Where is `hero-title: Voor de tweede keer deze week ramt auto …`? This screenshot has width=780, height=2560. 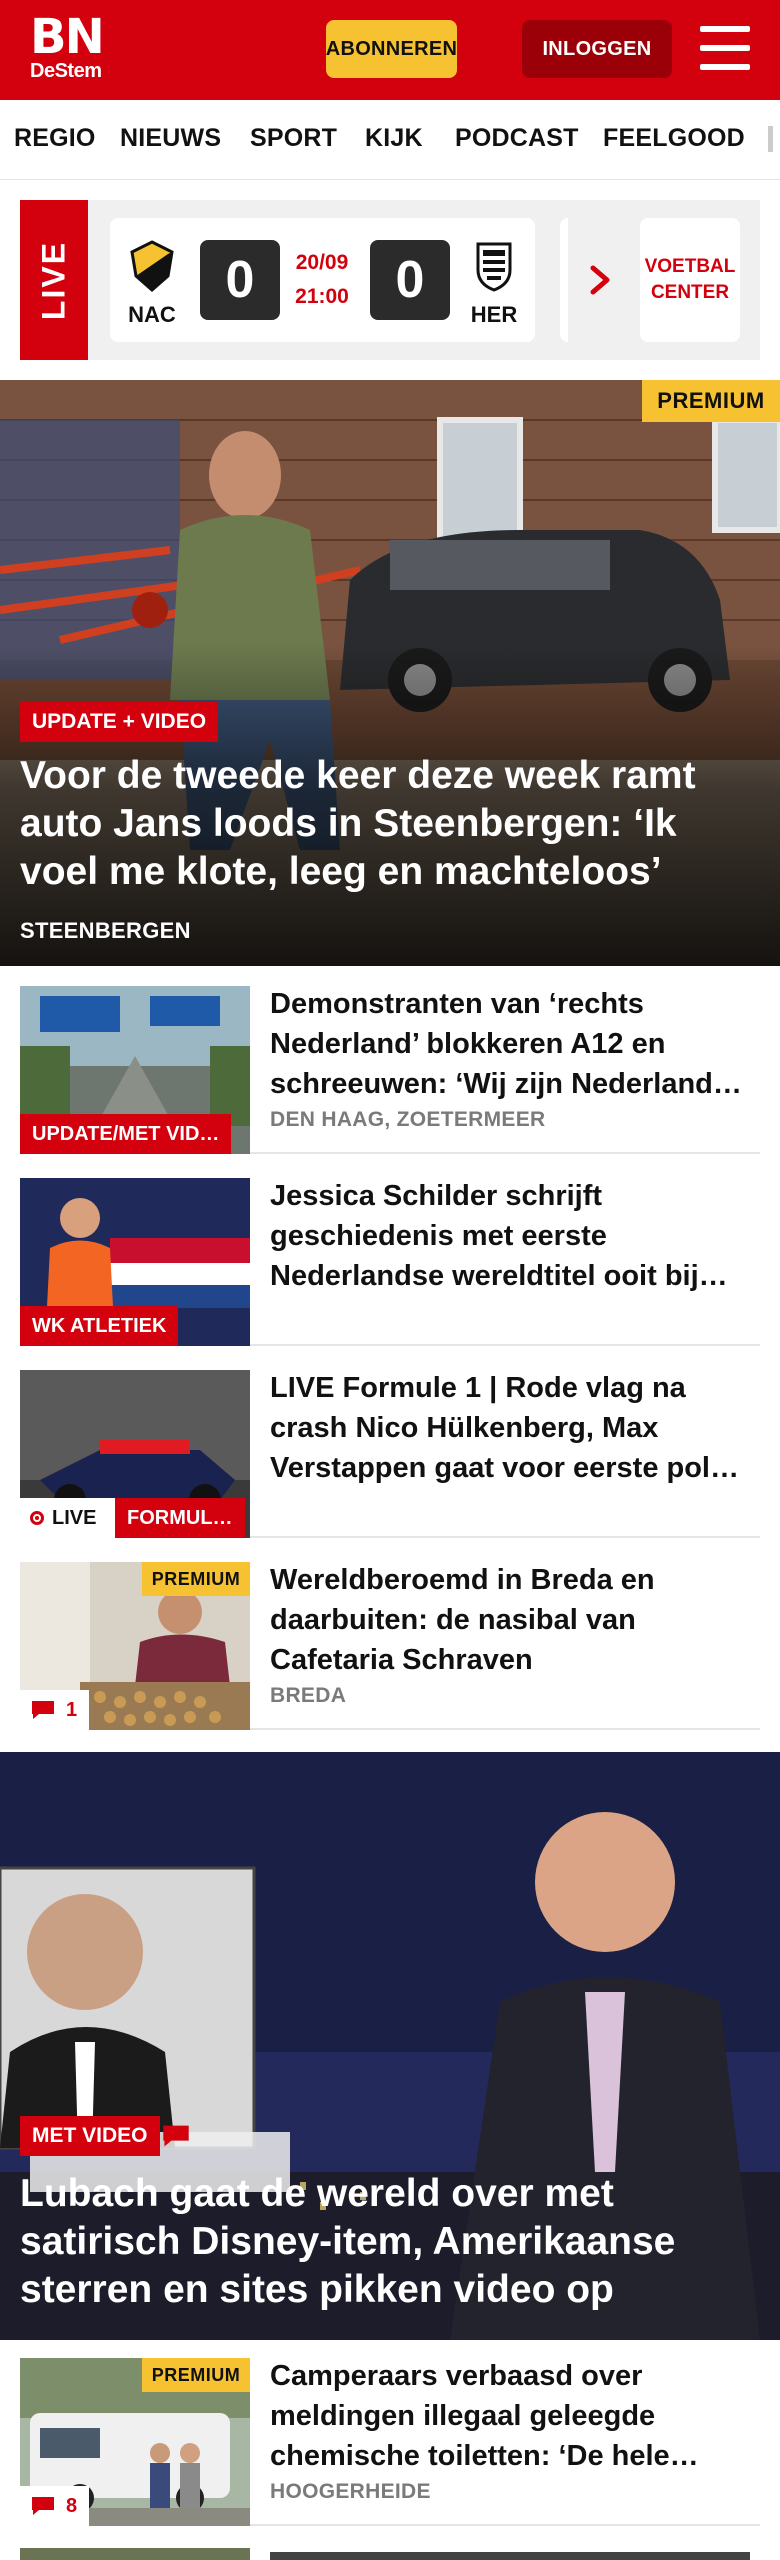 hero-title: Voor de tweede keer deze week ramt auto … is located at coordinates (390, 824).